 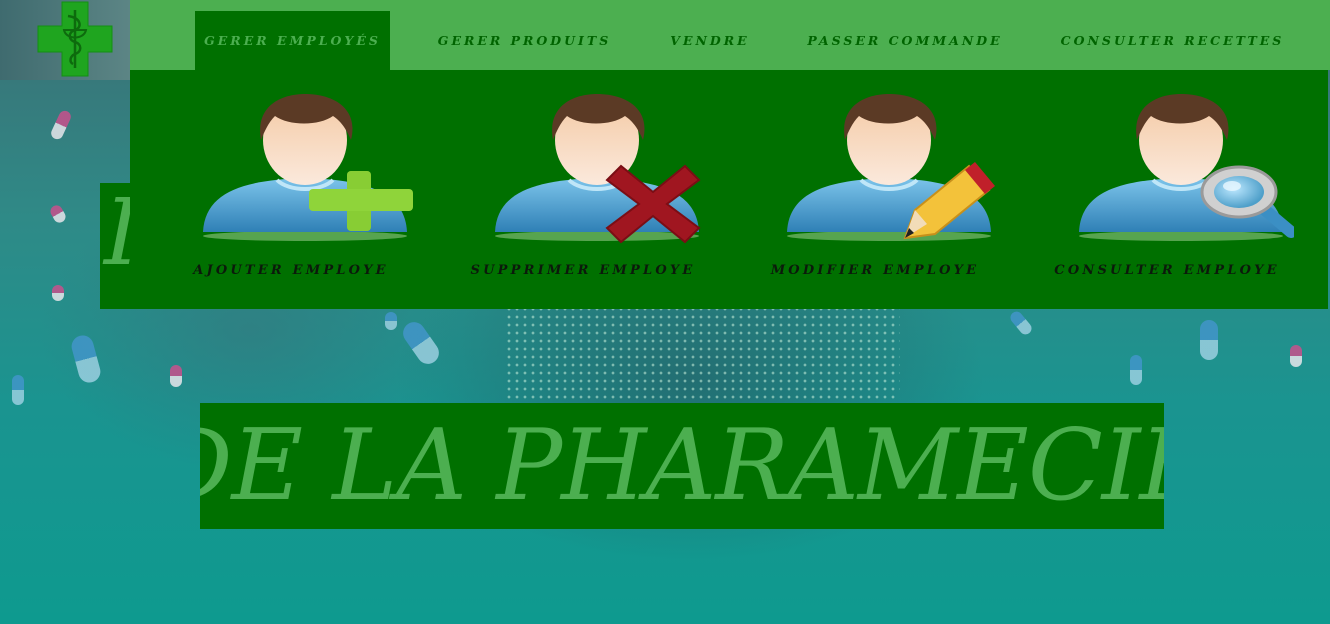 What do you see at coordinates (308, 167) in the screenshot?
I see `add-user-icon` at bounding box center [308, 167].